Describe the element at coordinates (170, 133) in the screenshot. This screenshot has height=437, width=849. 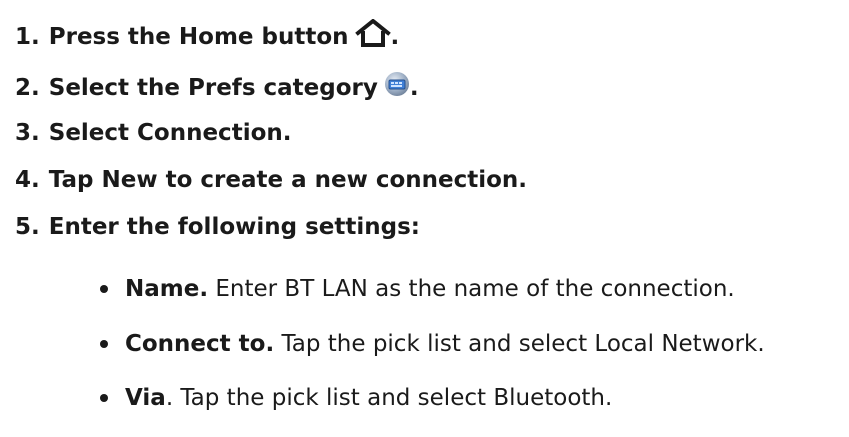
I see `step-text: Select Connection.` at that location.